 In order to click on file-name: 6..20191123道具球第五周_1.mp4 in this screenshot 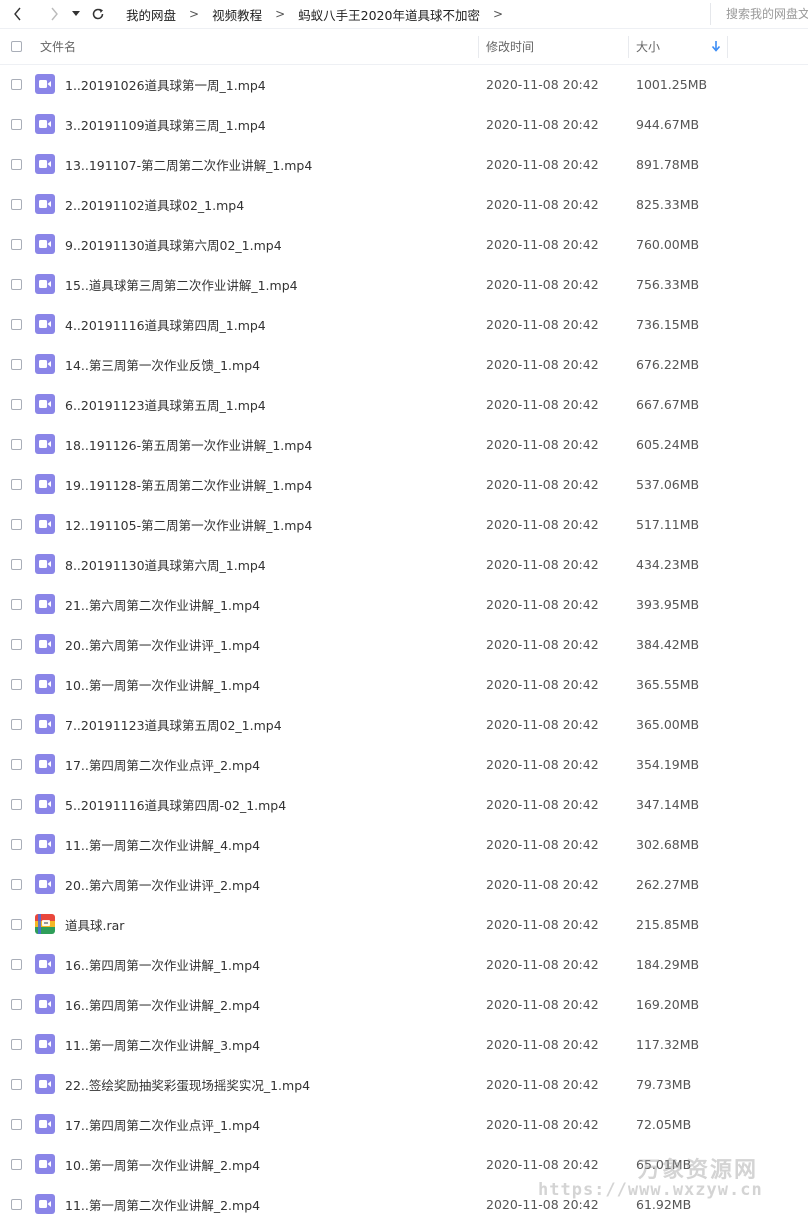, I will do `click(165, 404)`.